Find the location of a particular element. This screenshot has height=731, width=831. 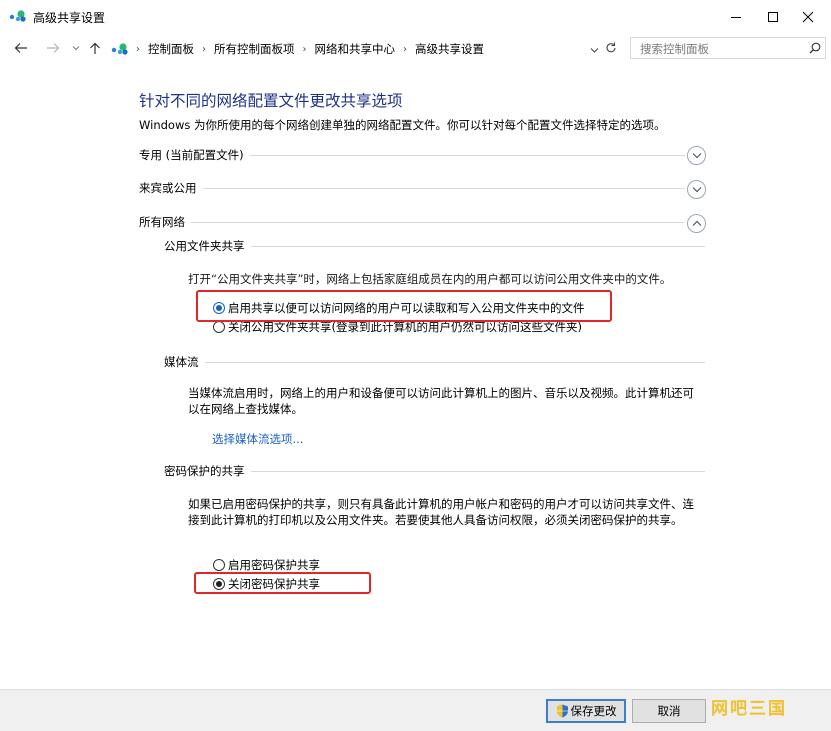

forward-button is located at coordinates (53, 48).